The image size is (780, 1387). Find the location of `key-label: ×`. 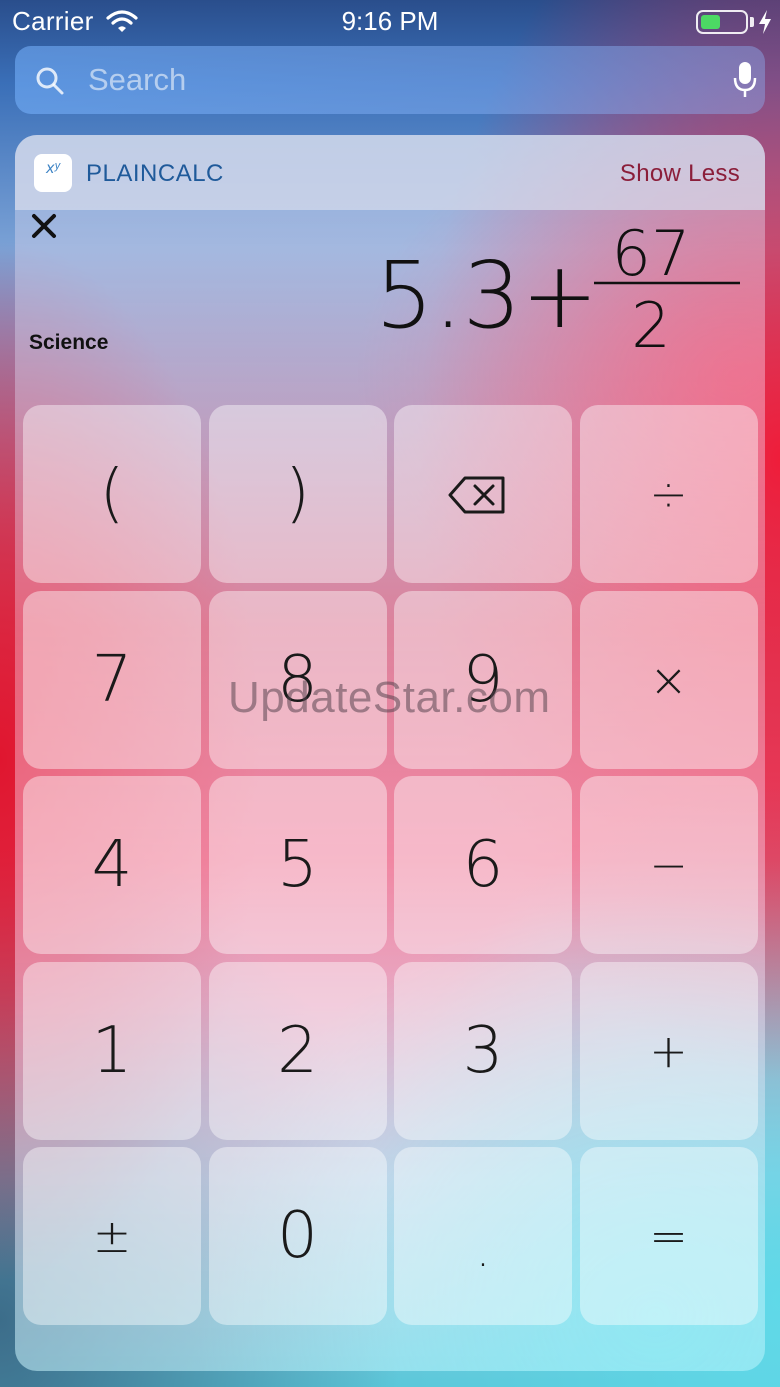

key-label: × is located at coordinates (668, 679).